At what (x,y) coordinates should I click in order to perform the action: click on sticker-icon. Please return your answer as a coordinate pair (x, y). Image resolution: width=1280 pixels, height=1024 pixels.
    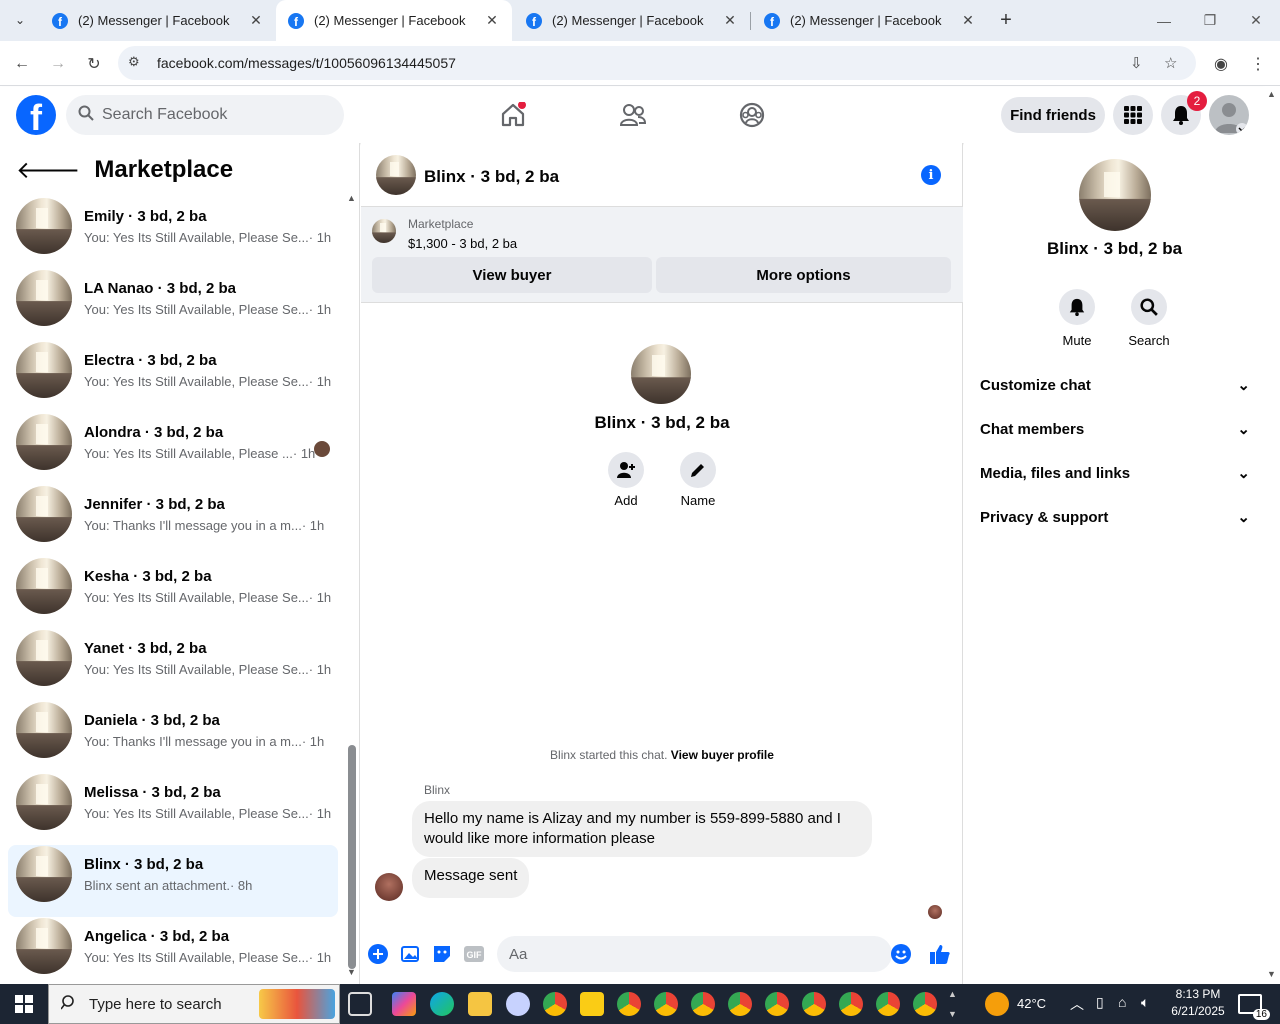
    Looking at the image, I should click on (442, 954).